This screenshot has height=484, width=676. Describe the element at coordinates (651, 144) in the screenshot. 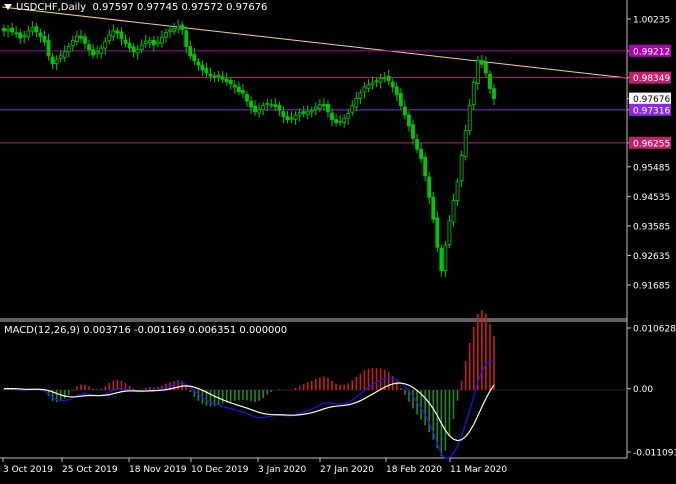

I see `price-scale-label: 0.96255` at that location.